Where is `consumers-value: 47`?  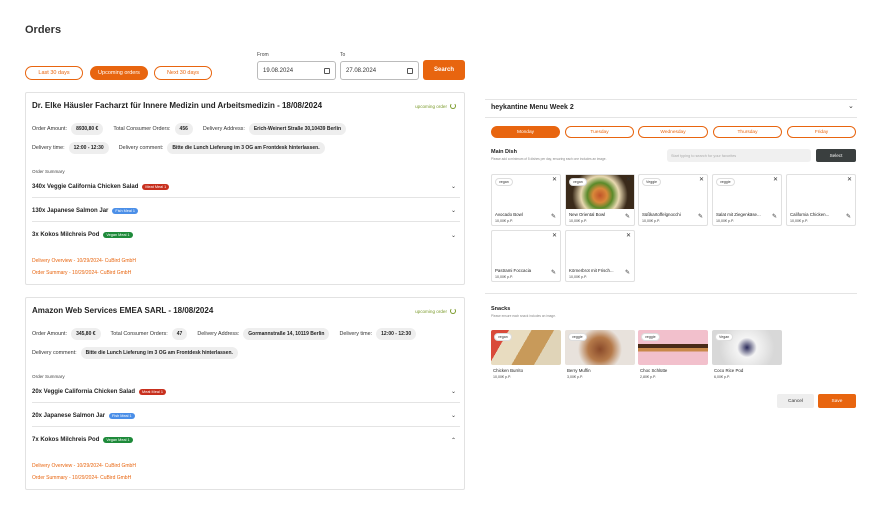 consumers-value: 47 is located at coordinates (179, 334).